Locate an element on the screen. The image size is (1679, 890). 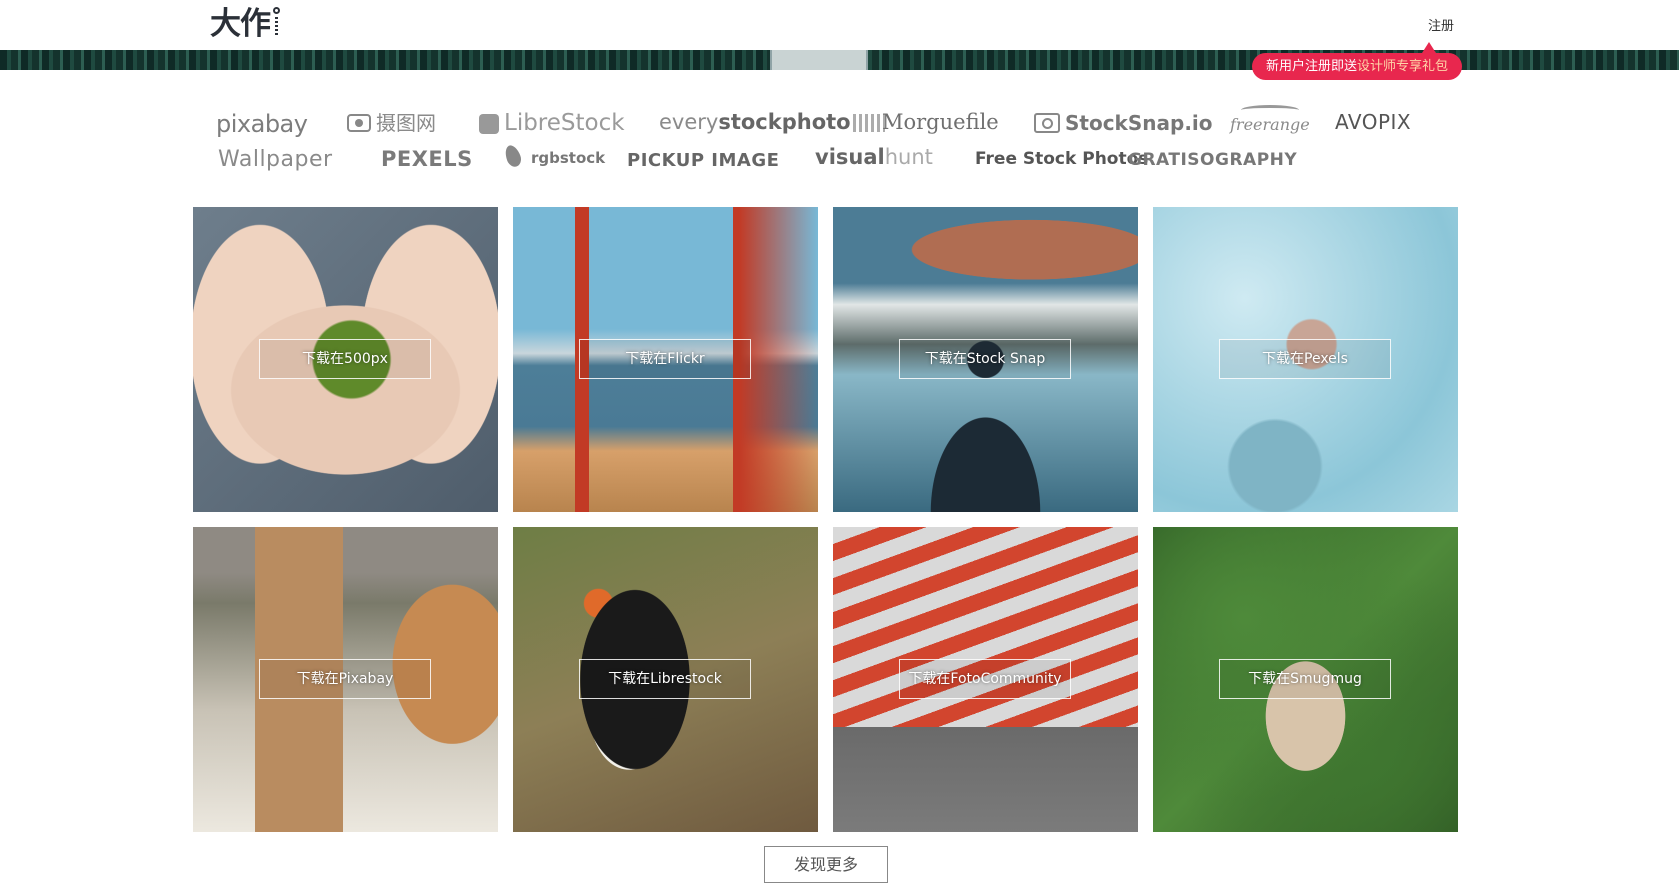
source-freestock-label: Free Stock Photos is located at coordinates (1062, 159).